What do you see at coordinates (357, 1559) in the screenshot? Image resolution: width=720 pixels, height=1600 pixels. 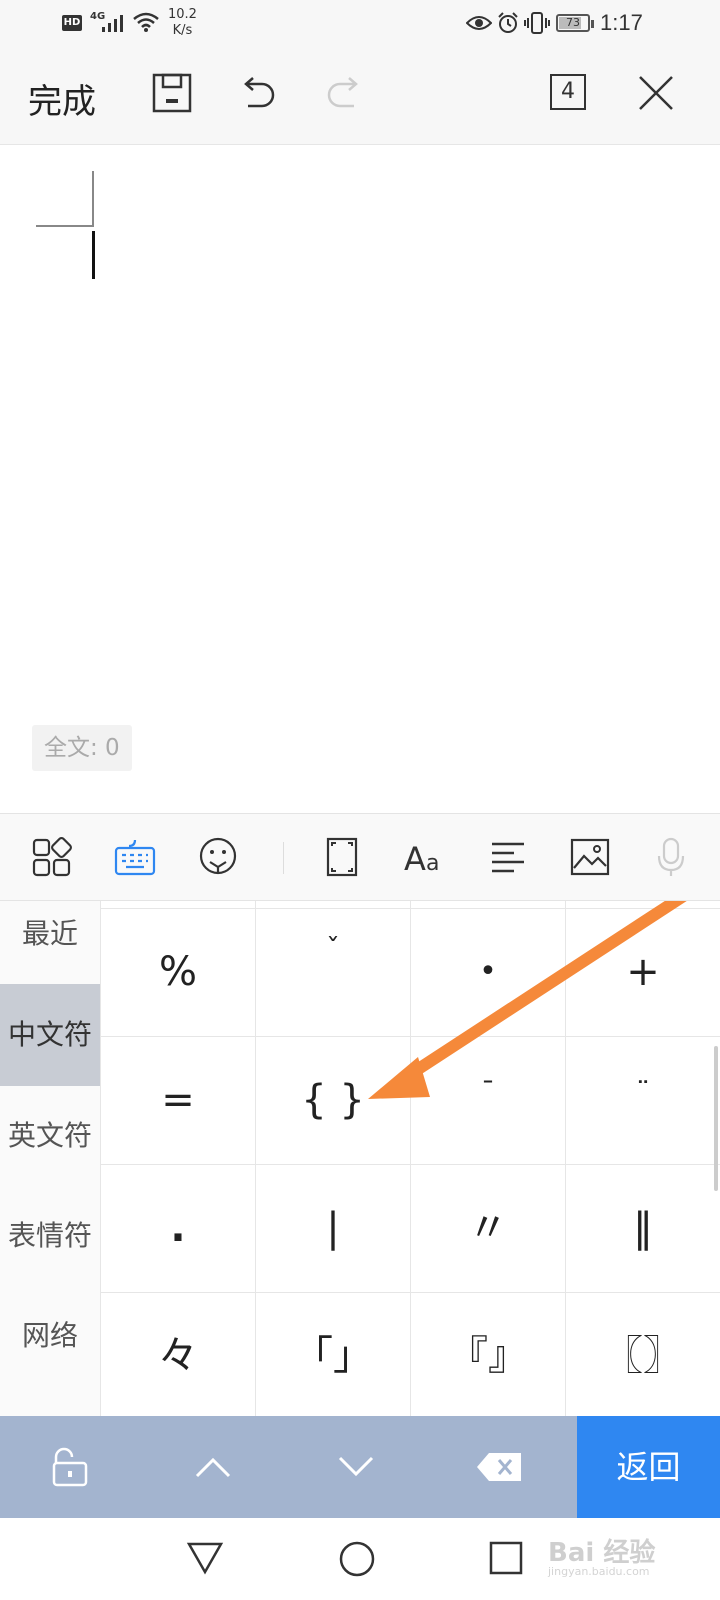 I see `home-circle-icon` at bounding box center [357, 1559].